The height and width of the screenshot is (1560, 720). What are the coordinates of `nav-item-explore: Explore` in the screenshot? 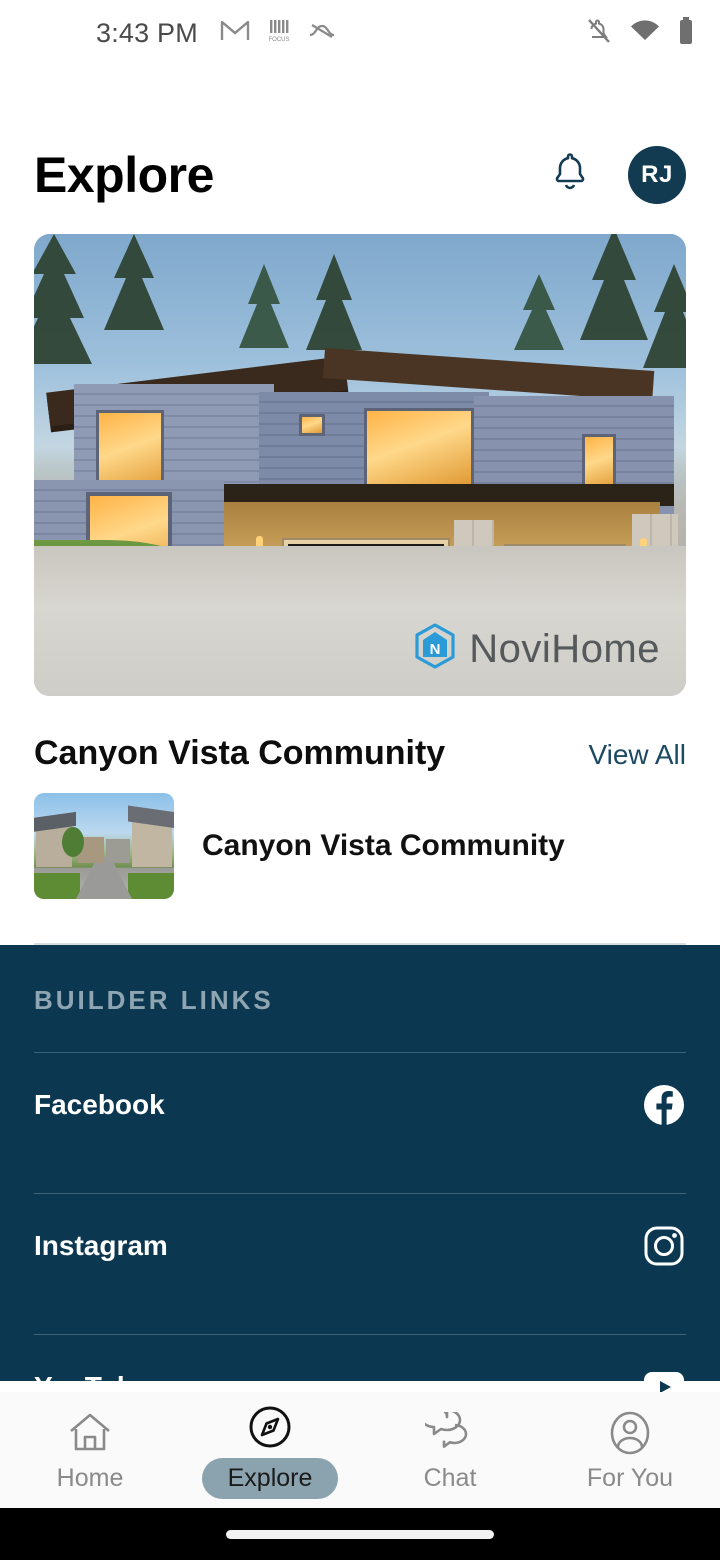 It's located at (270, 1450).